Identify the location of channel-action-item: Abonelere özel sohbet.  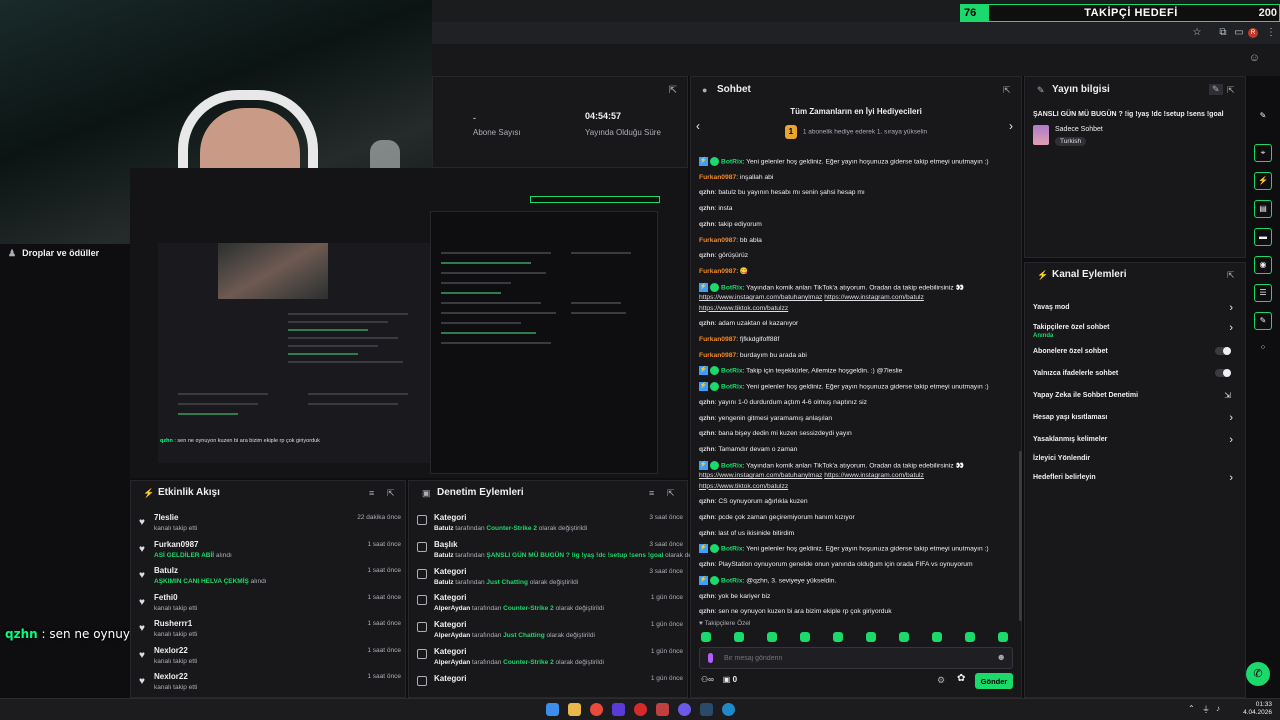
(1136, 354).